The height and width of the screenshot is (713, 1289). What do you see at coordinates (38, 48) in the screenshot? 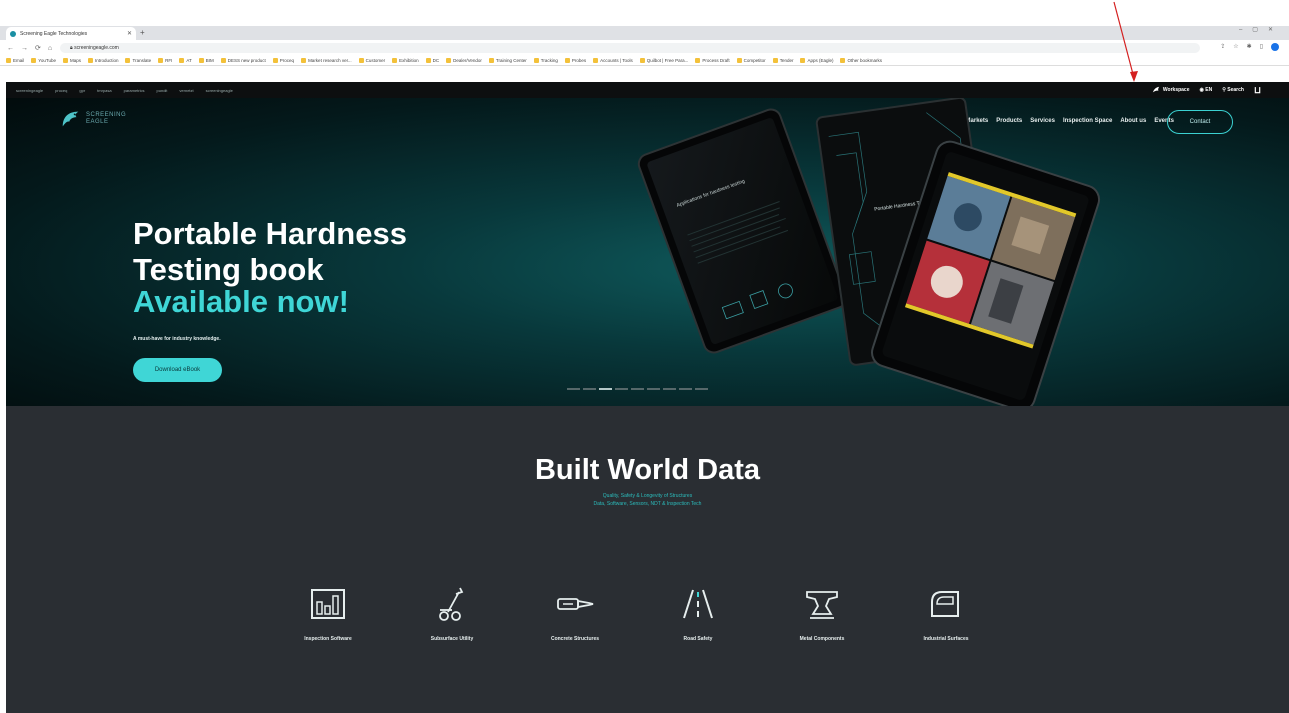
I see `reload-icon: ⟳` at bounding box center [38, 48].